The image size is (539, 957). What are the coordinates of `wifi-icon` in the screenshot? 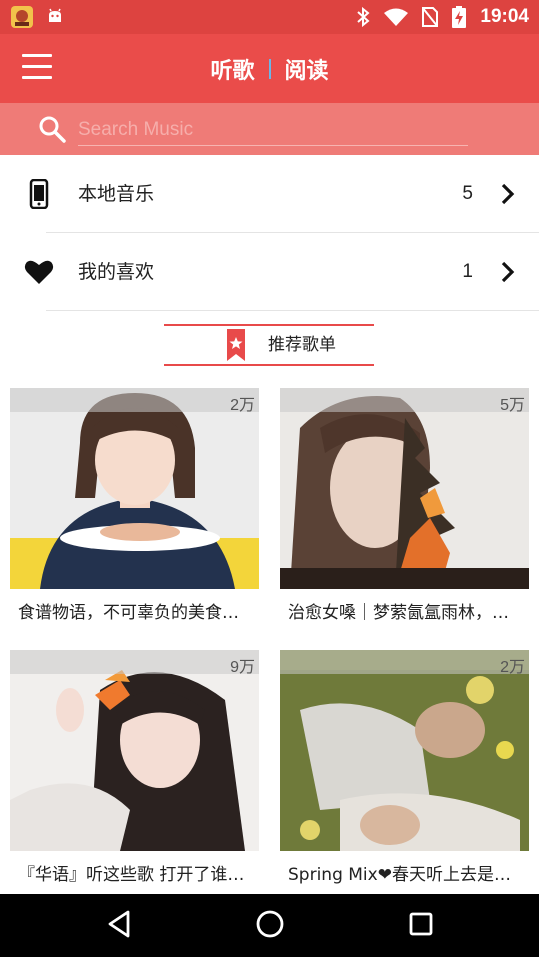 It's located at (396, 17).